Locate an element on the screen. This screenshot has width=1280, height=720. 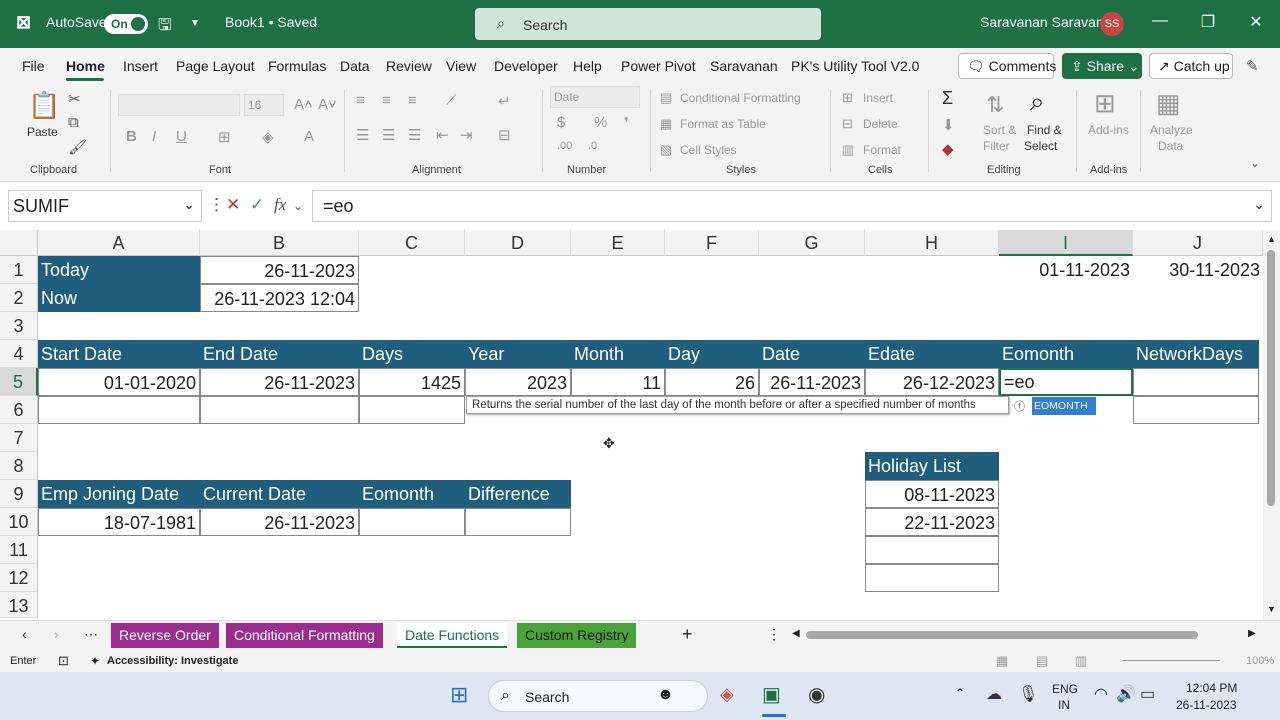
column-header: A is located at coordinates (119, 243).